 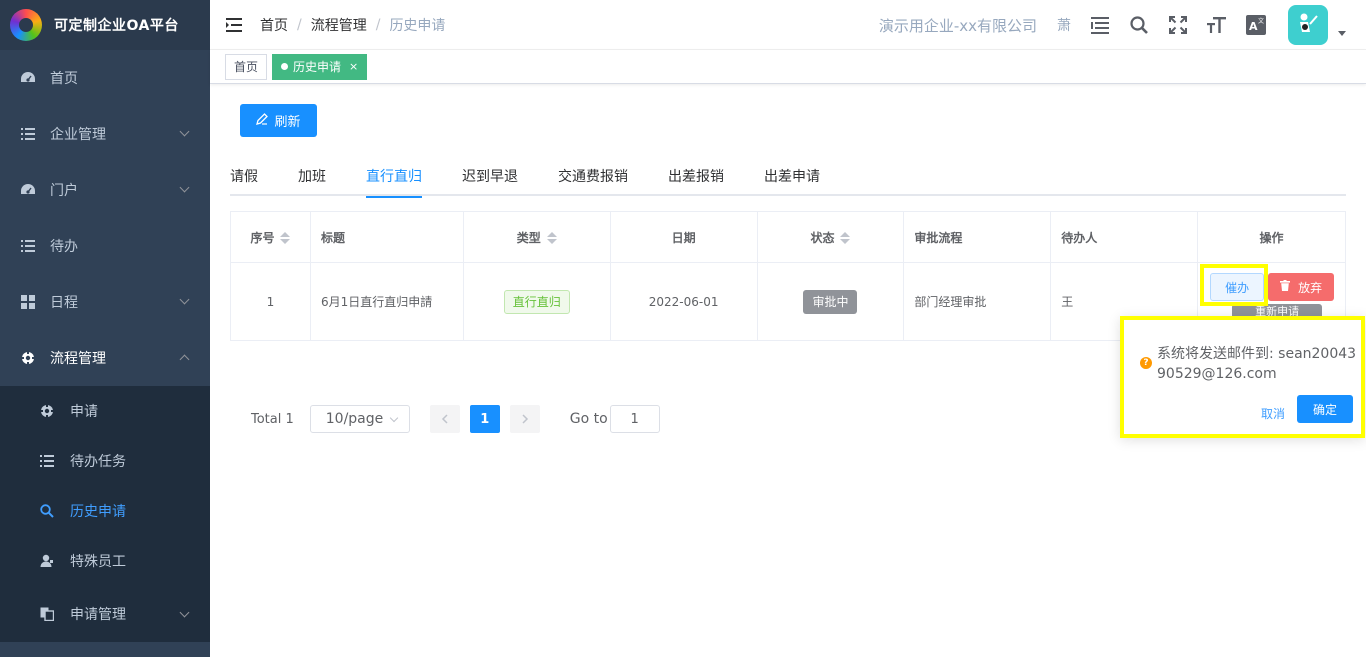 I want to click on question-icon: ?, so click(x=1146, y=363).